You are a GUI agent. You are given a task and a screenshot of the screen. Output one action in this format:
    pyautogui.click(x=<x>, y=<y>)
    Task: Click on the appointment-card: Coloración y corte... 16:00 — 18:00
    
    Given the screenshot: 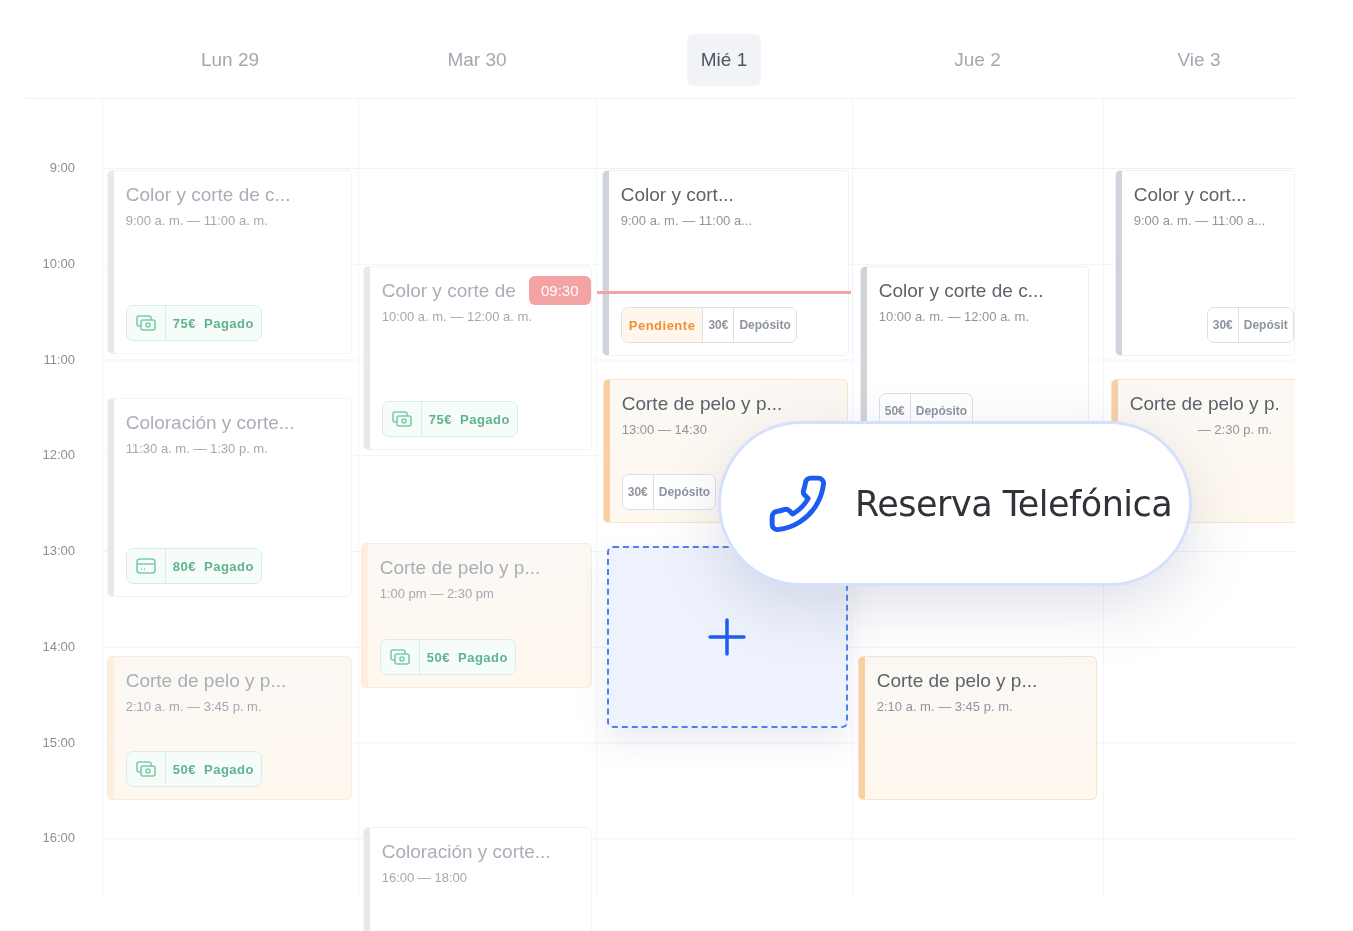 What is the action you would take?
    pyautogui.click(x=477, y=879)
    